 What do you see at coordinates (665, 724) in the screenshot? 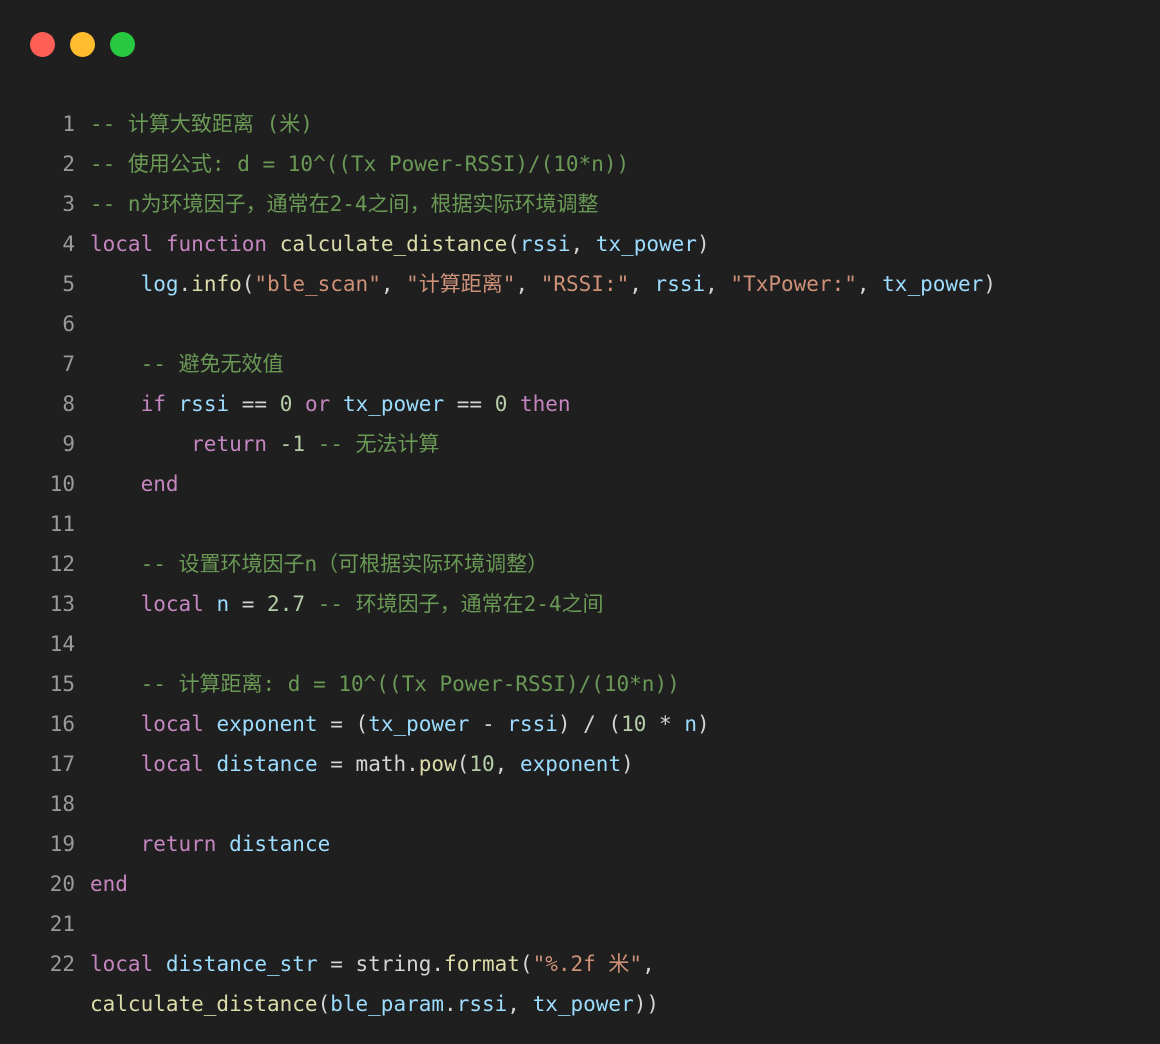
I see `code-token: *` at bounding box center [665, 724].